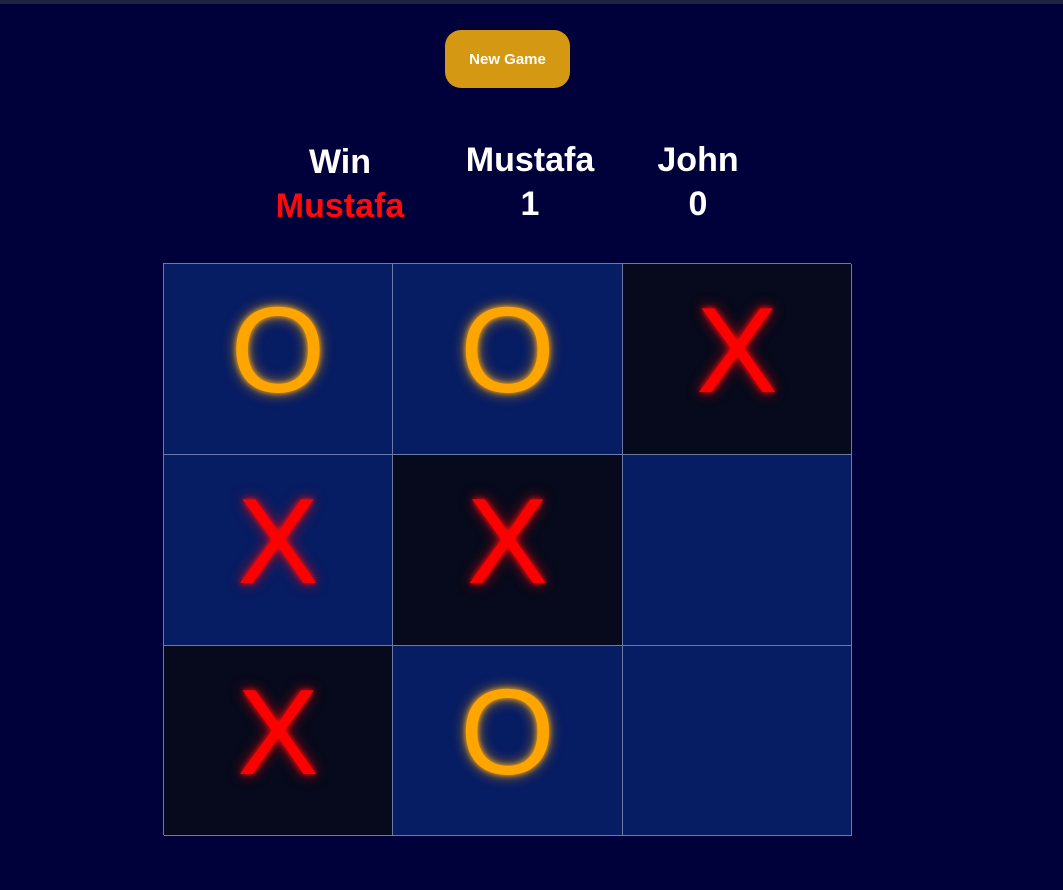 The width and height of the screenshot is (1063, 890). Describe the element at coordinates (530, 204) in the screenshot. I see `player1-score-value: 1` at that location.